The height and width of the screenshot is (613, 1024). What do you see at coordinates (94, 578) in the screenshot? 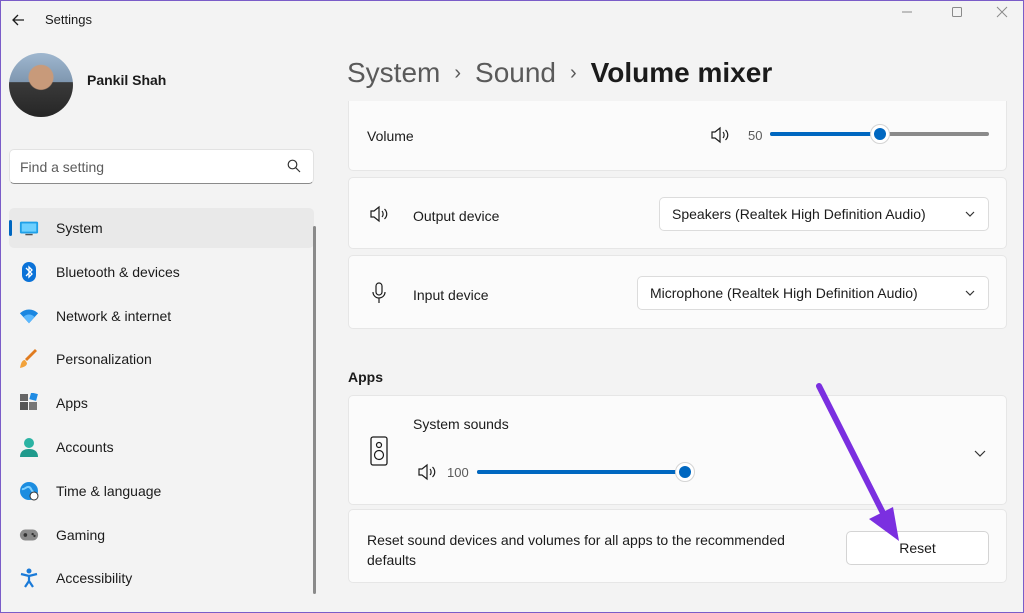
I see `sidebar-item-label: Accessibility` at bounding box center [94, 578].